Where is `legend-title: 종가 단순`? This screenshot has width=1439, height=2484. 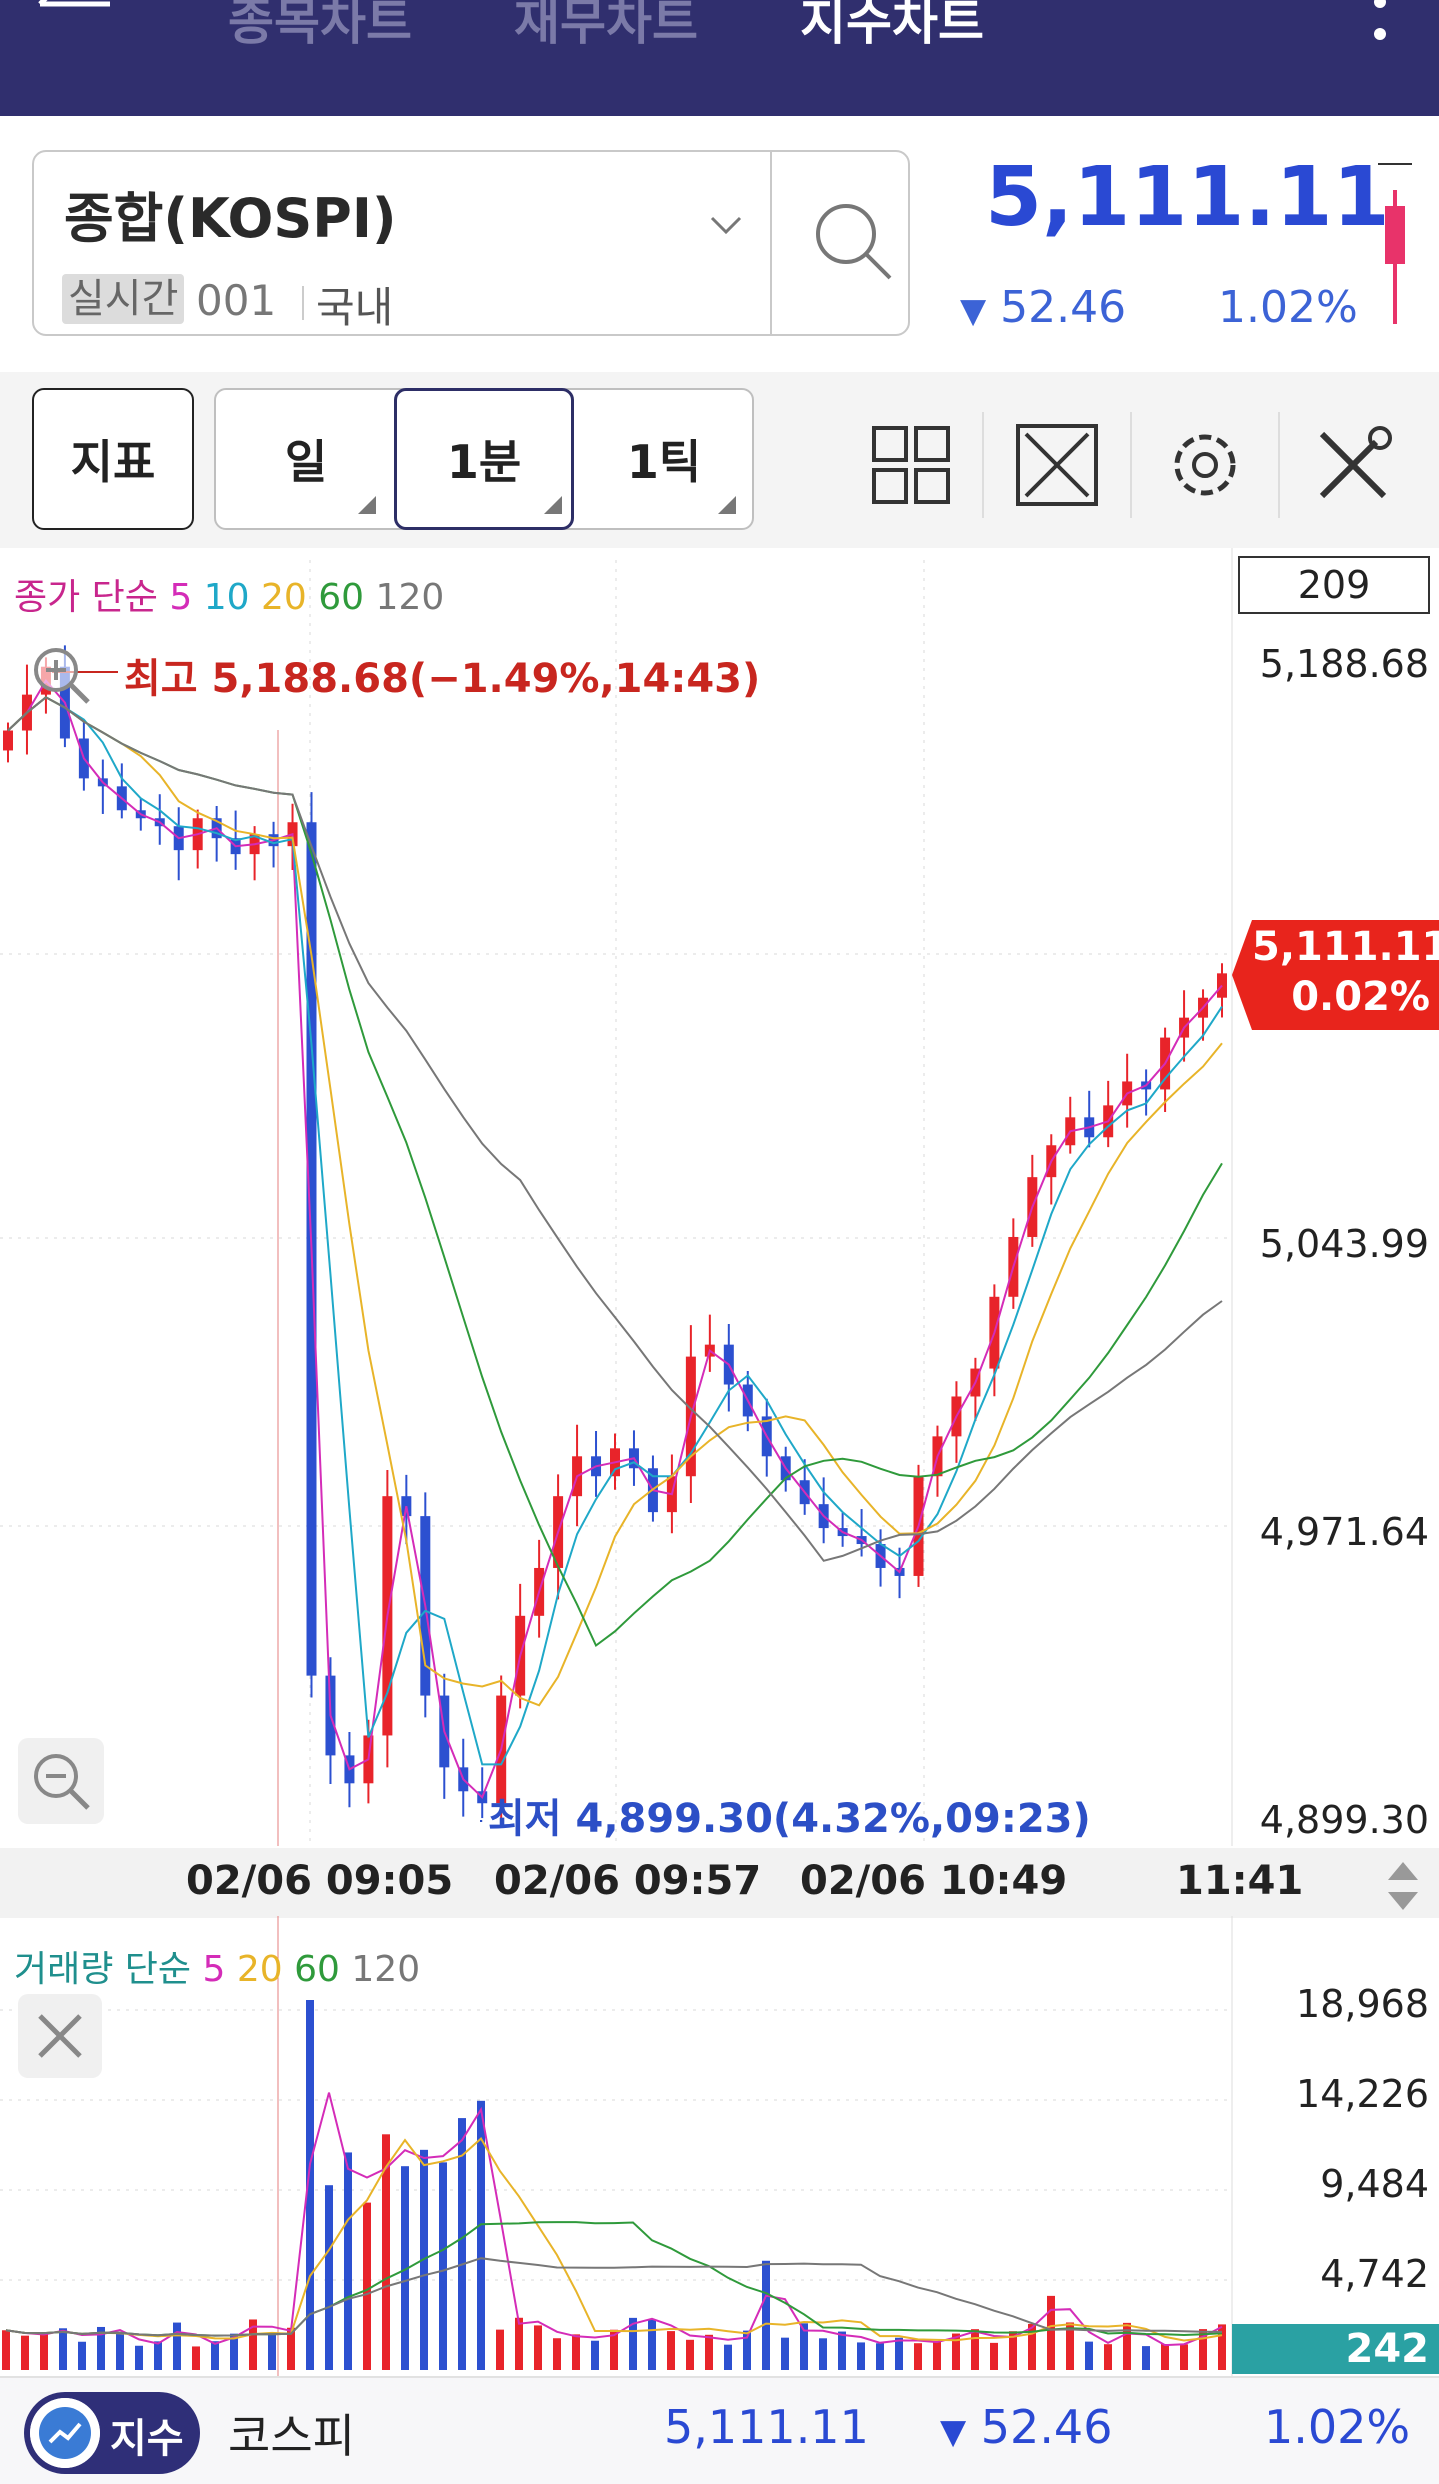
legend-title: 종가 단순 is located at coordinates (86, 597).